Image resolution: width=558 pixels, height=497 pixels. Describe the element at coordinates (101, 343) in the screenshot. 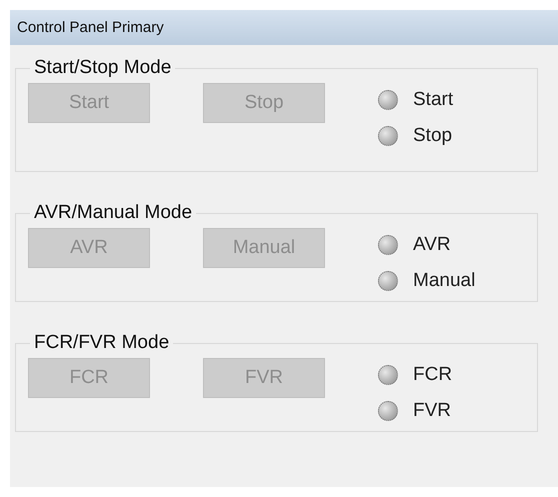

I see `group-title: FCR/FVR Mode` at that location.